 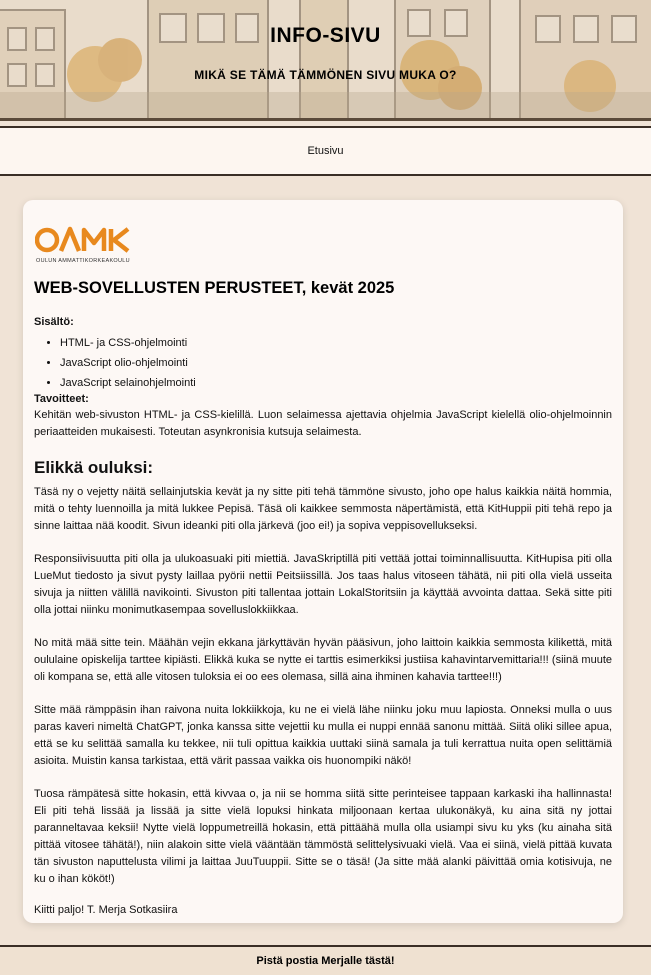 What do you see at coordinates (336, 363) in the screenshot?
I see `list-item: JavaScript olio-ohjelmointi` at bounding box center [336, 363].